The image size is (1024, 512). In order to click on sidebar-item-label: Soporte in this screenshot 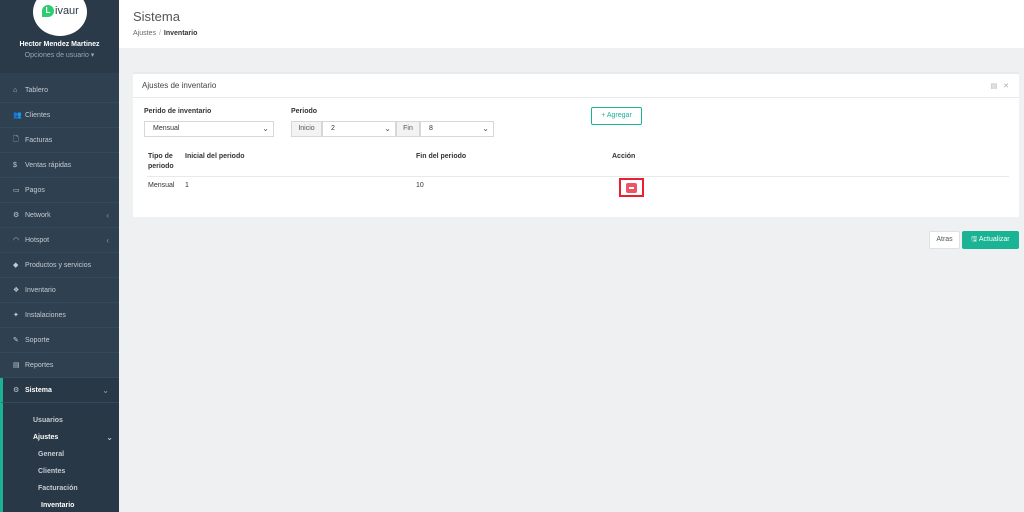, I will do `click(37, 340)`.